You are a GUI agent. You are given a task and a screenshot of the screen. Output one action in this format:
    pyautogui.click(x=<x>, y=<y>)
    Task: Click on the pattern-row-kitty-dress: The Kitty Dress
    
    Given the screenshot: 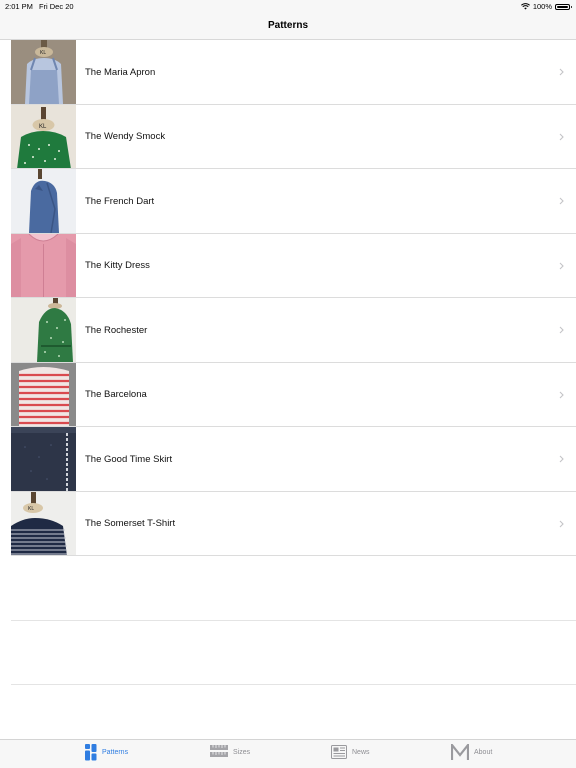 What is the action you would take?
    pyautogui.click(x=288, y=266)
    